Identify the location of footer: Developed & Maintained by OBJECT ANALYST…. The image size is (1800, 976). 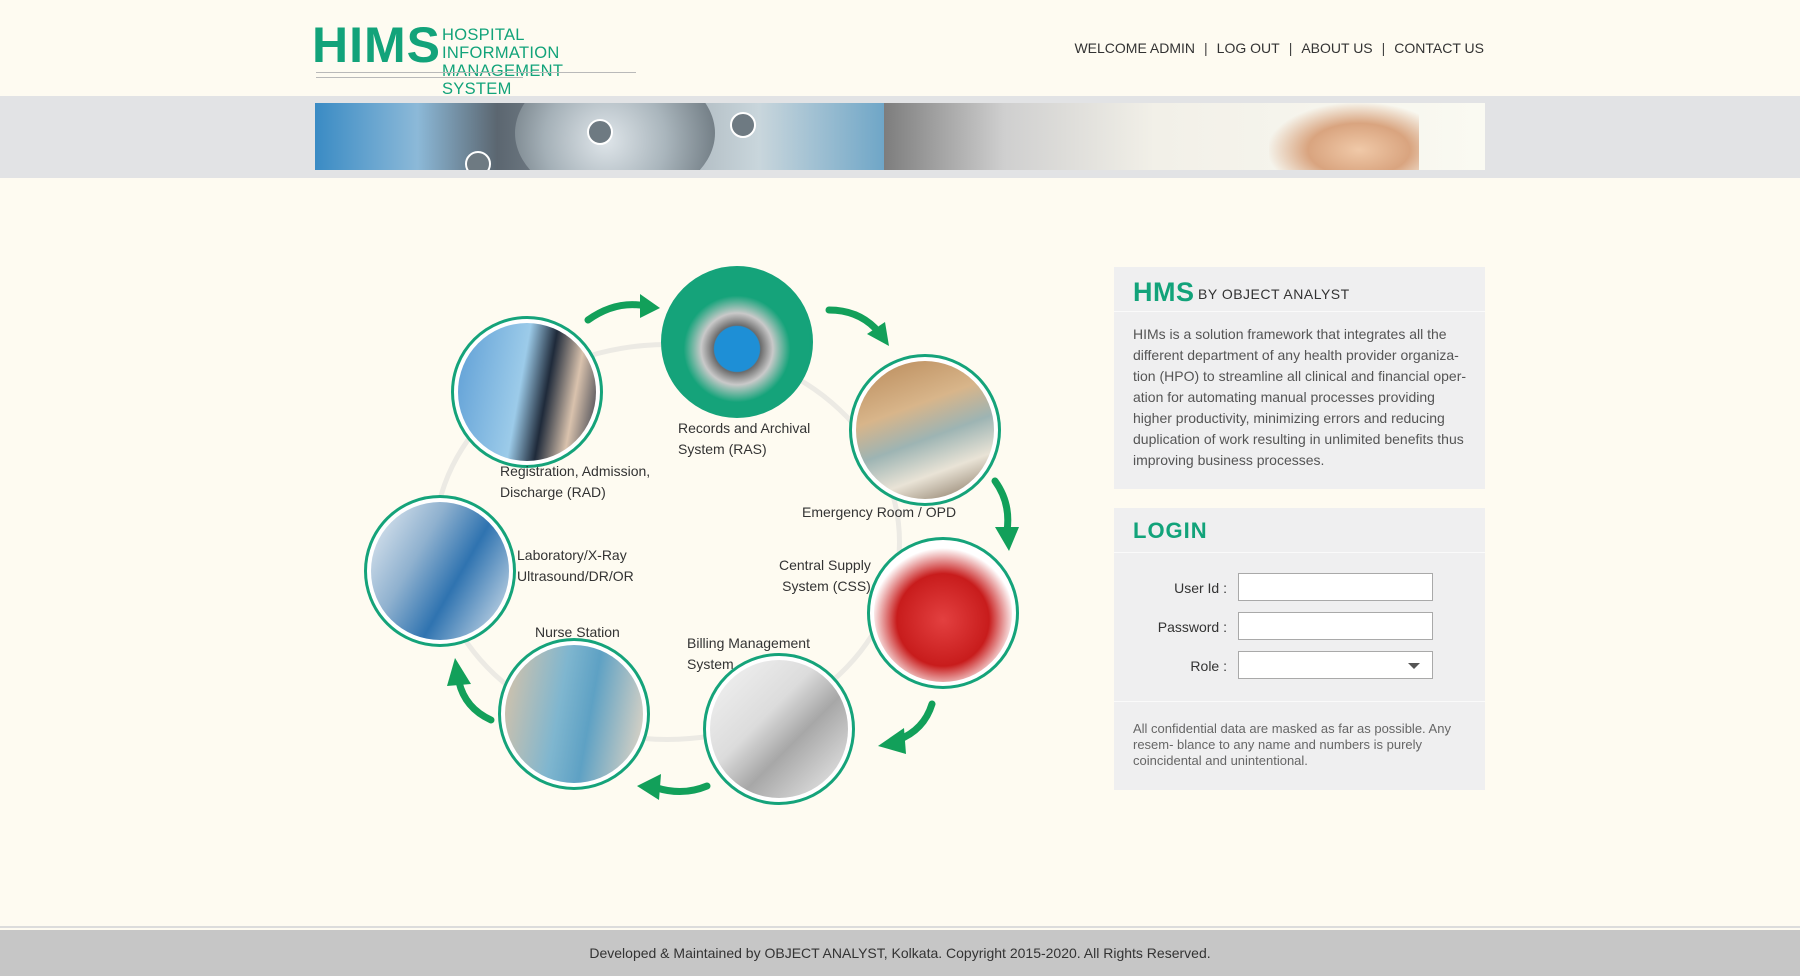
(900, 953).